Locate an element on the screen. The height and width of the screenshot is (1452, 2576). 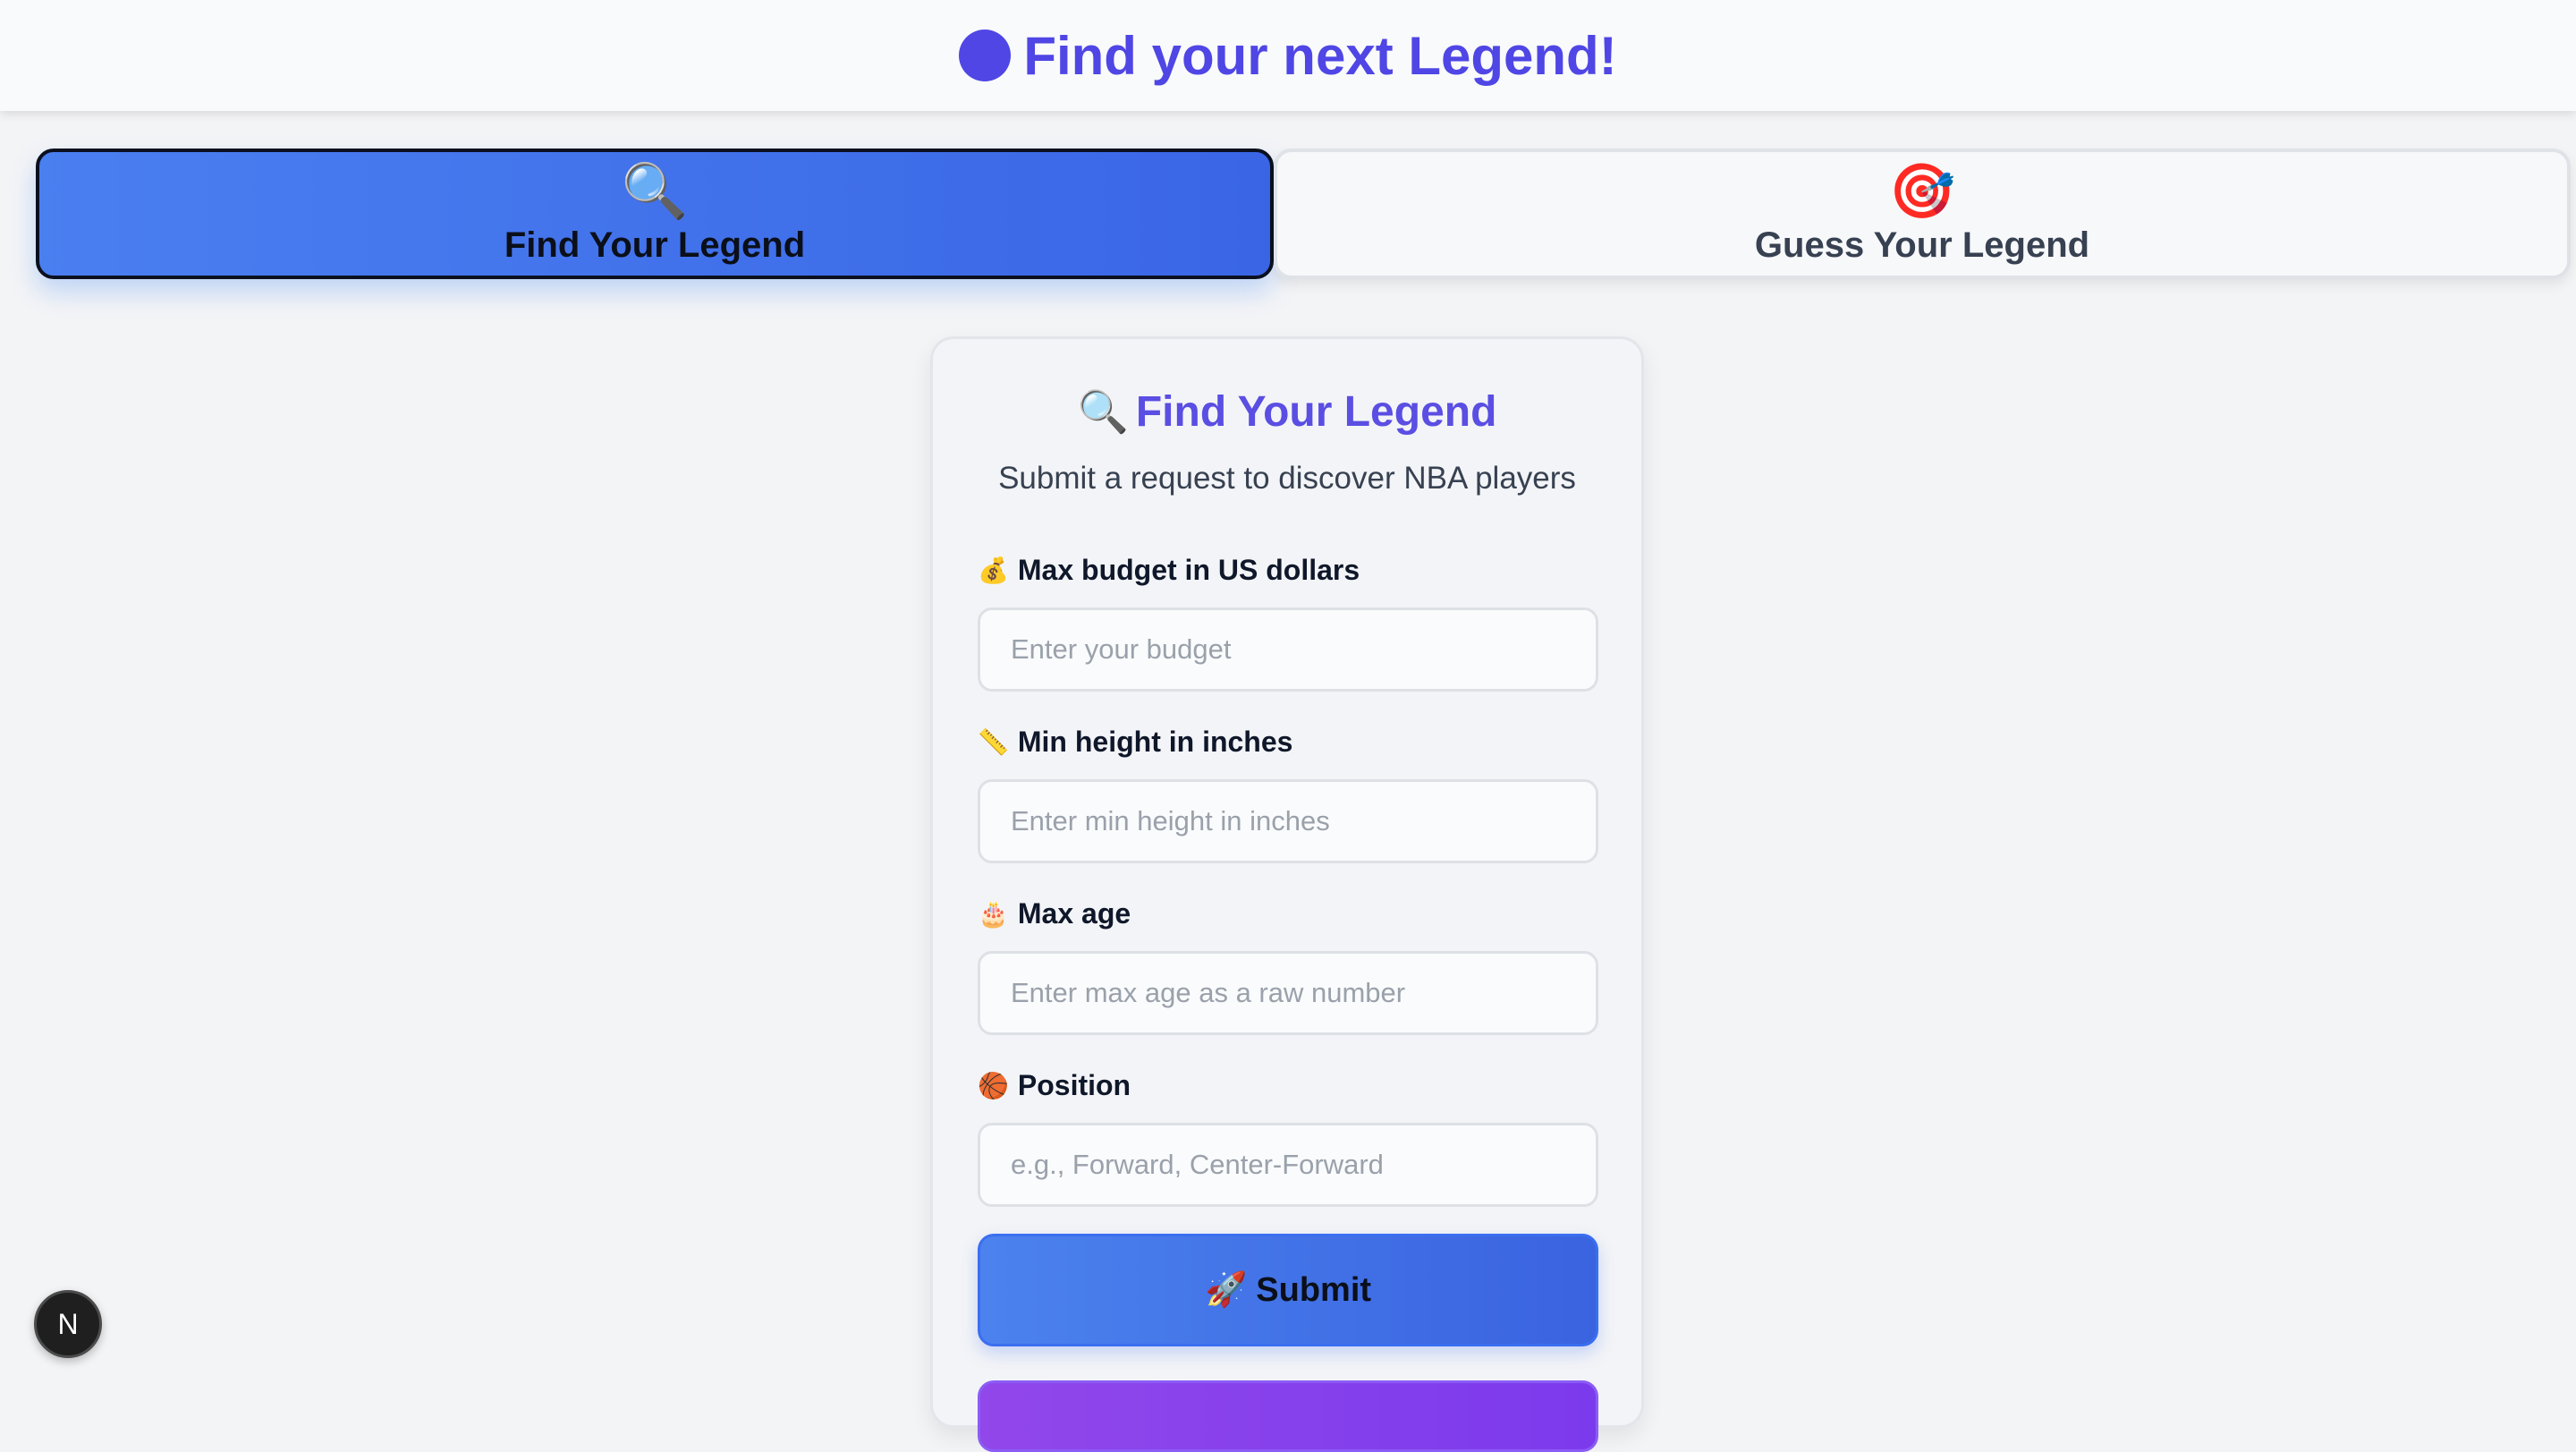
ruler-icon: 📏 is located at coordinates (993, 742).